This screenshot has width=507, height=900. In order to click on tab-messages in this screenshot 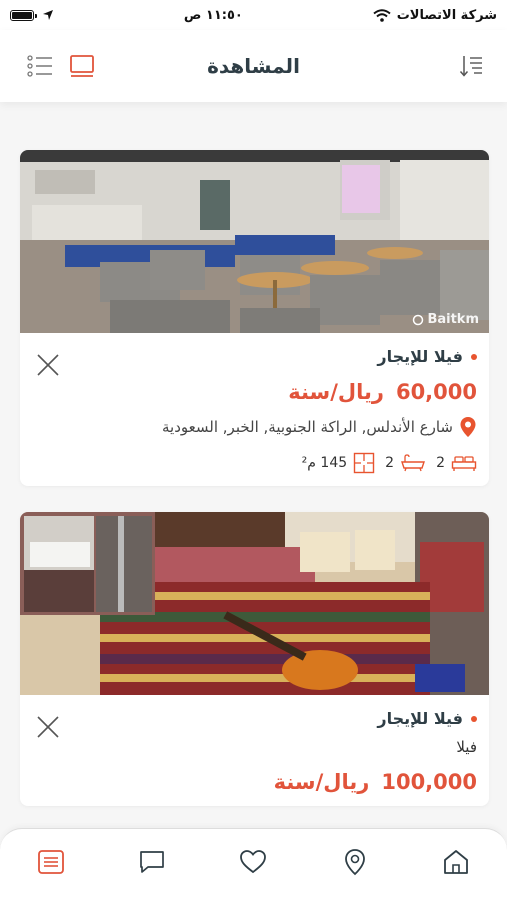, I will do `click(152, 862)`.